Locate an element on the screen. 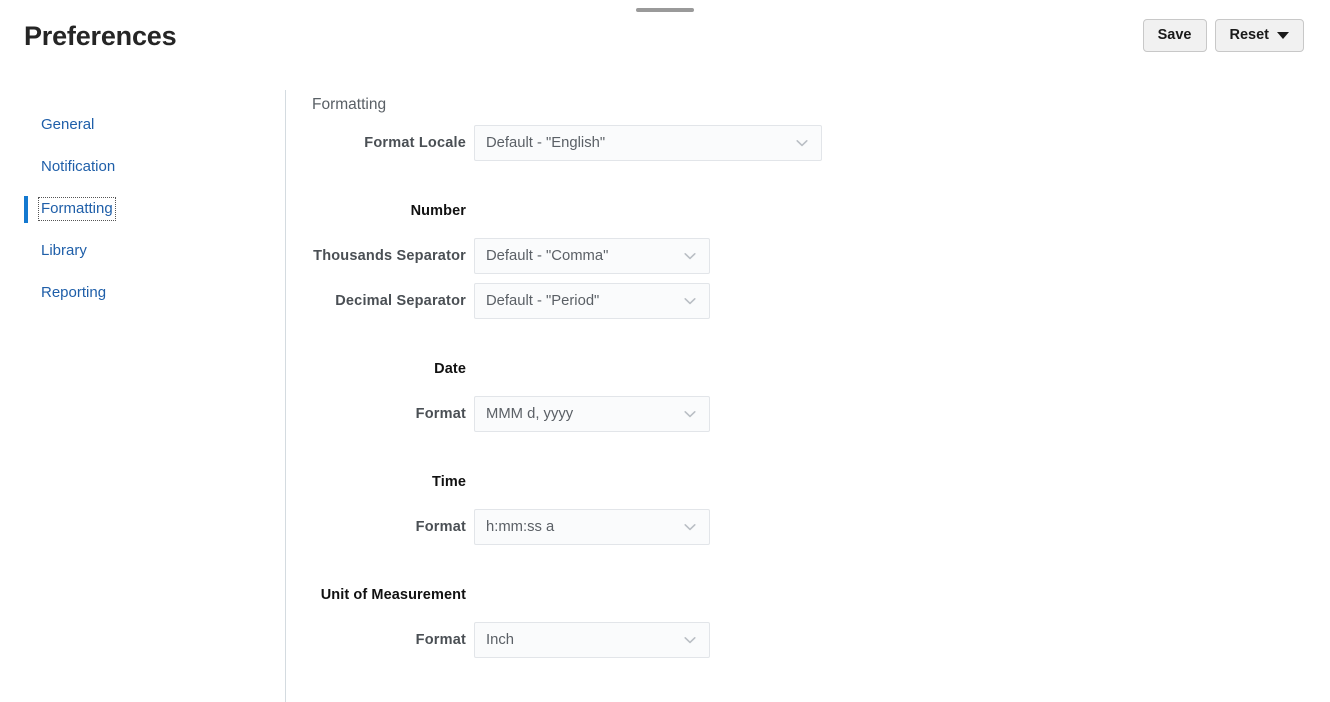  field-row-format-locale: Format Locale Default - "English" is located at coordinates (554, 143).